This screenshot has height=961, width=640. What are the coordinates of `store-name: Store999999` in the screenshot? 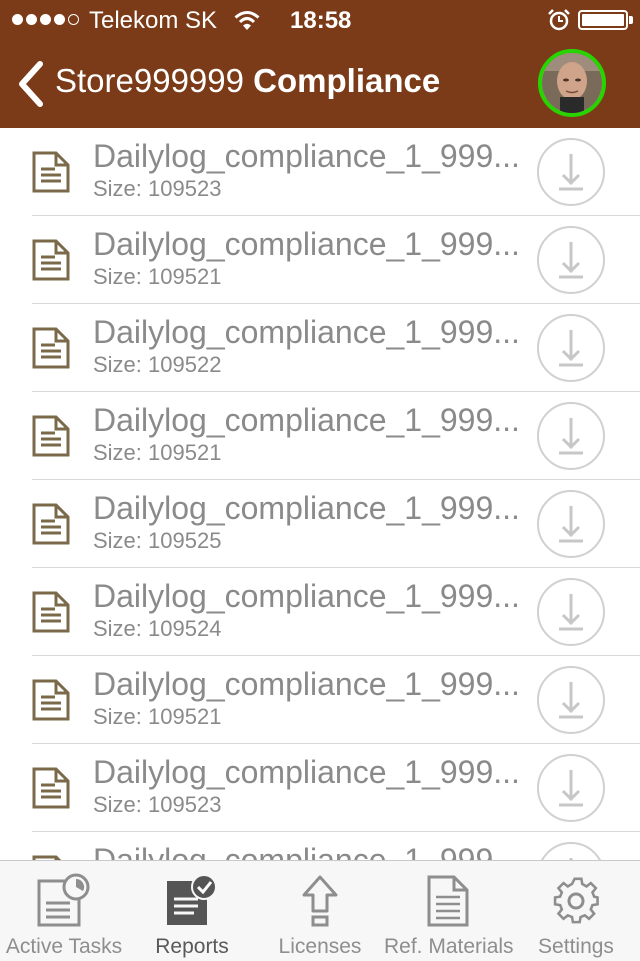 It's located at (149, 80).